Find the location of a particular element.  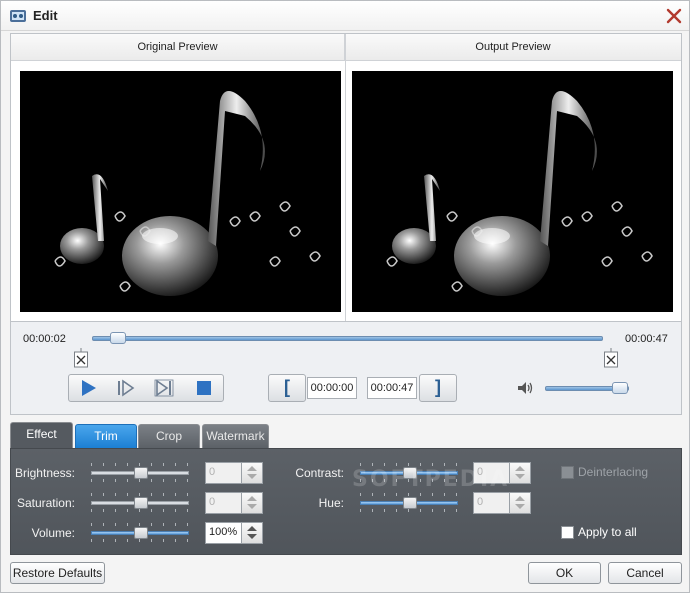

trim-start-marker-icon is located at coordinates (81, 358).